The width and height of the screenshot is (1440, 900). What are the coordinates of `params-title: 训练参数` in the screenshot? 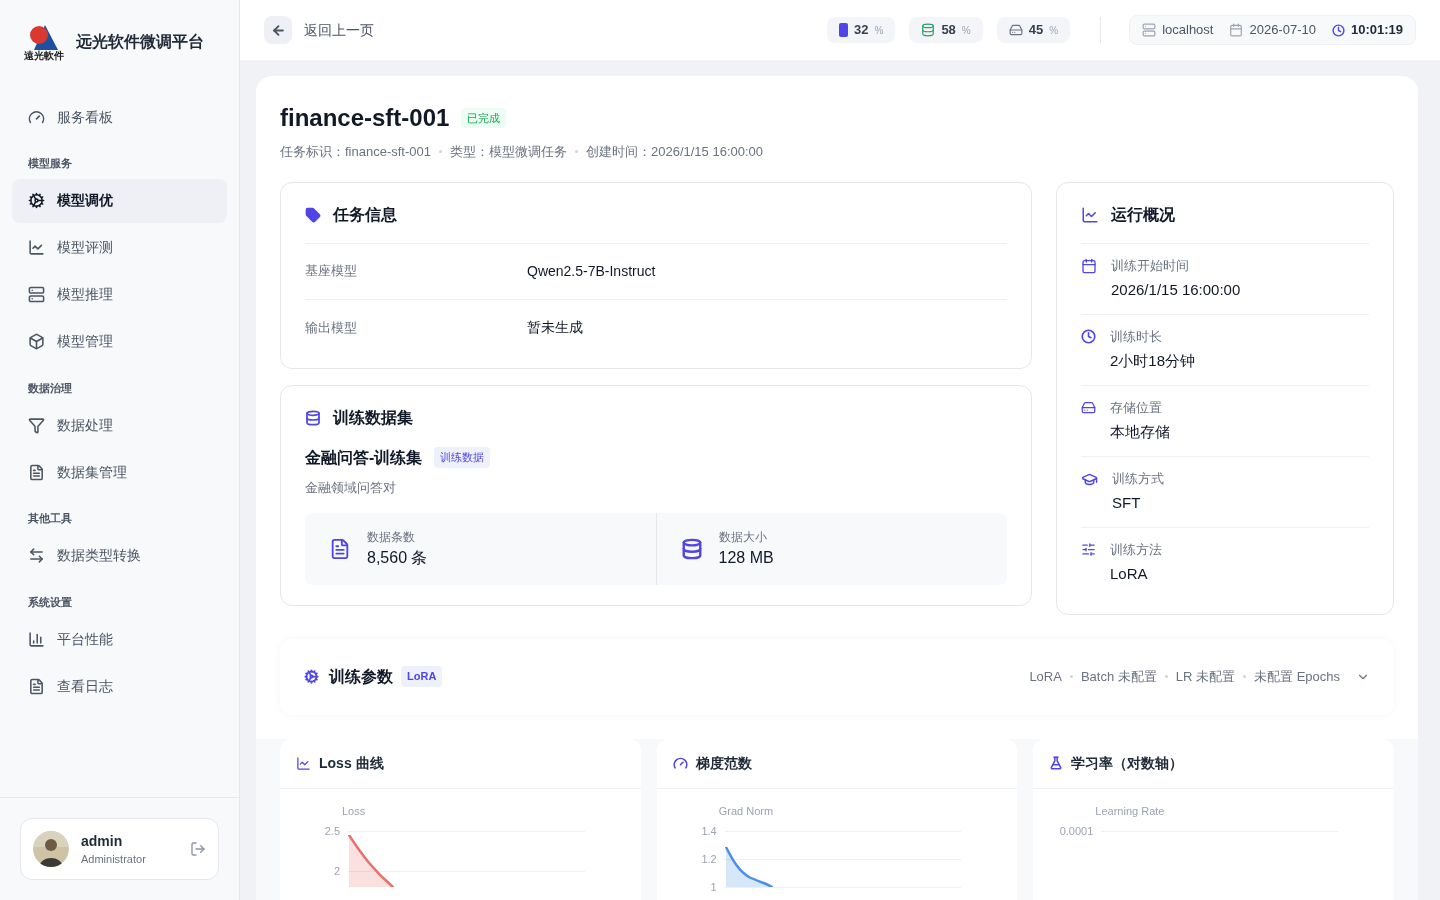 It's located at (361, 676).